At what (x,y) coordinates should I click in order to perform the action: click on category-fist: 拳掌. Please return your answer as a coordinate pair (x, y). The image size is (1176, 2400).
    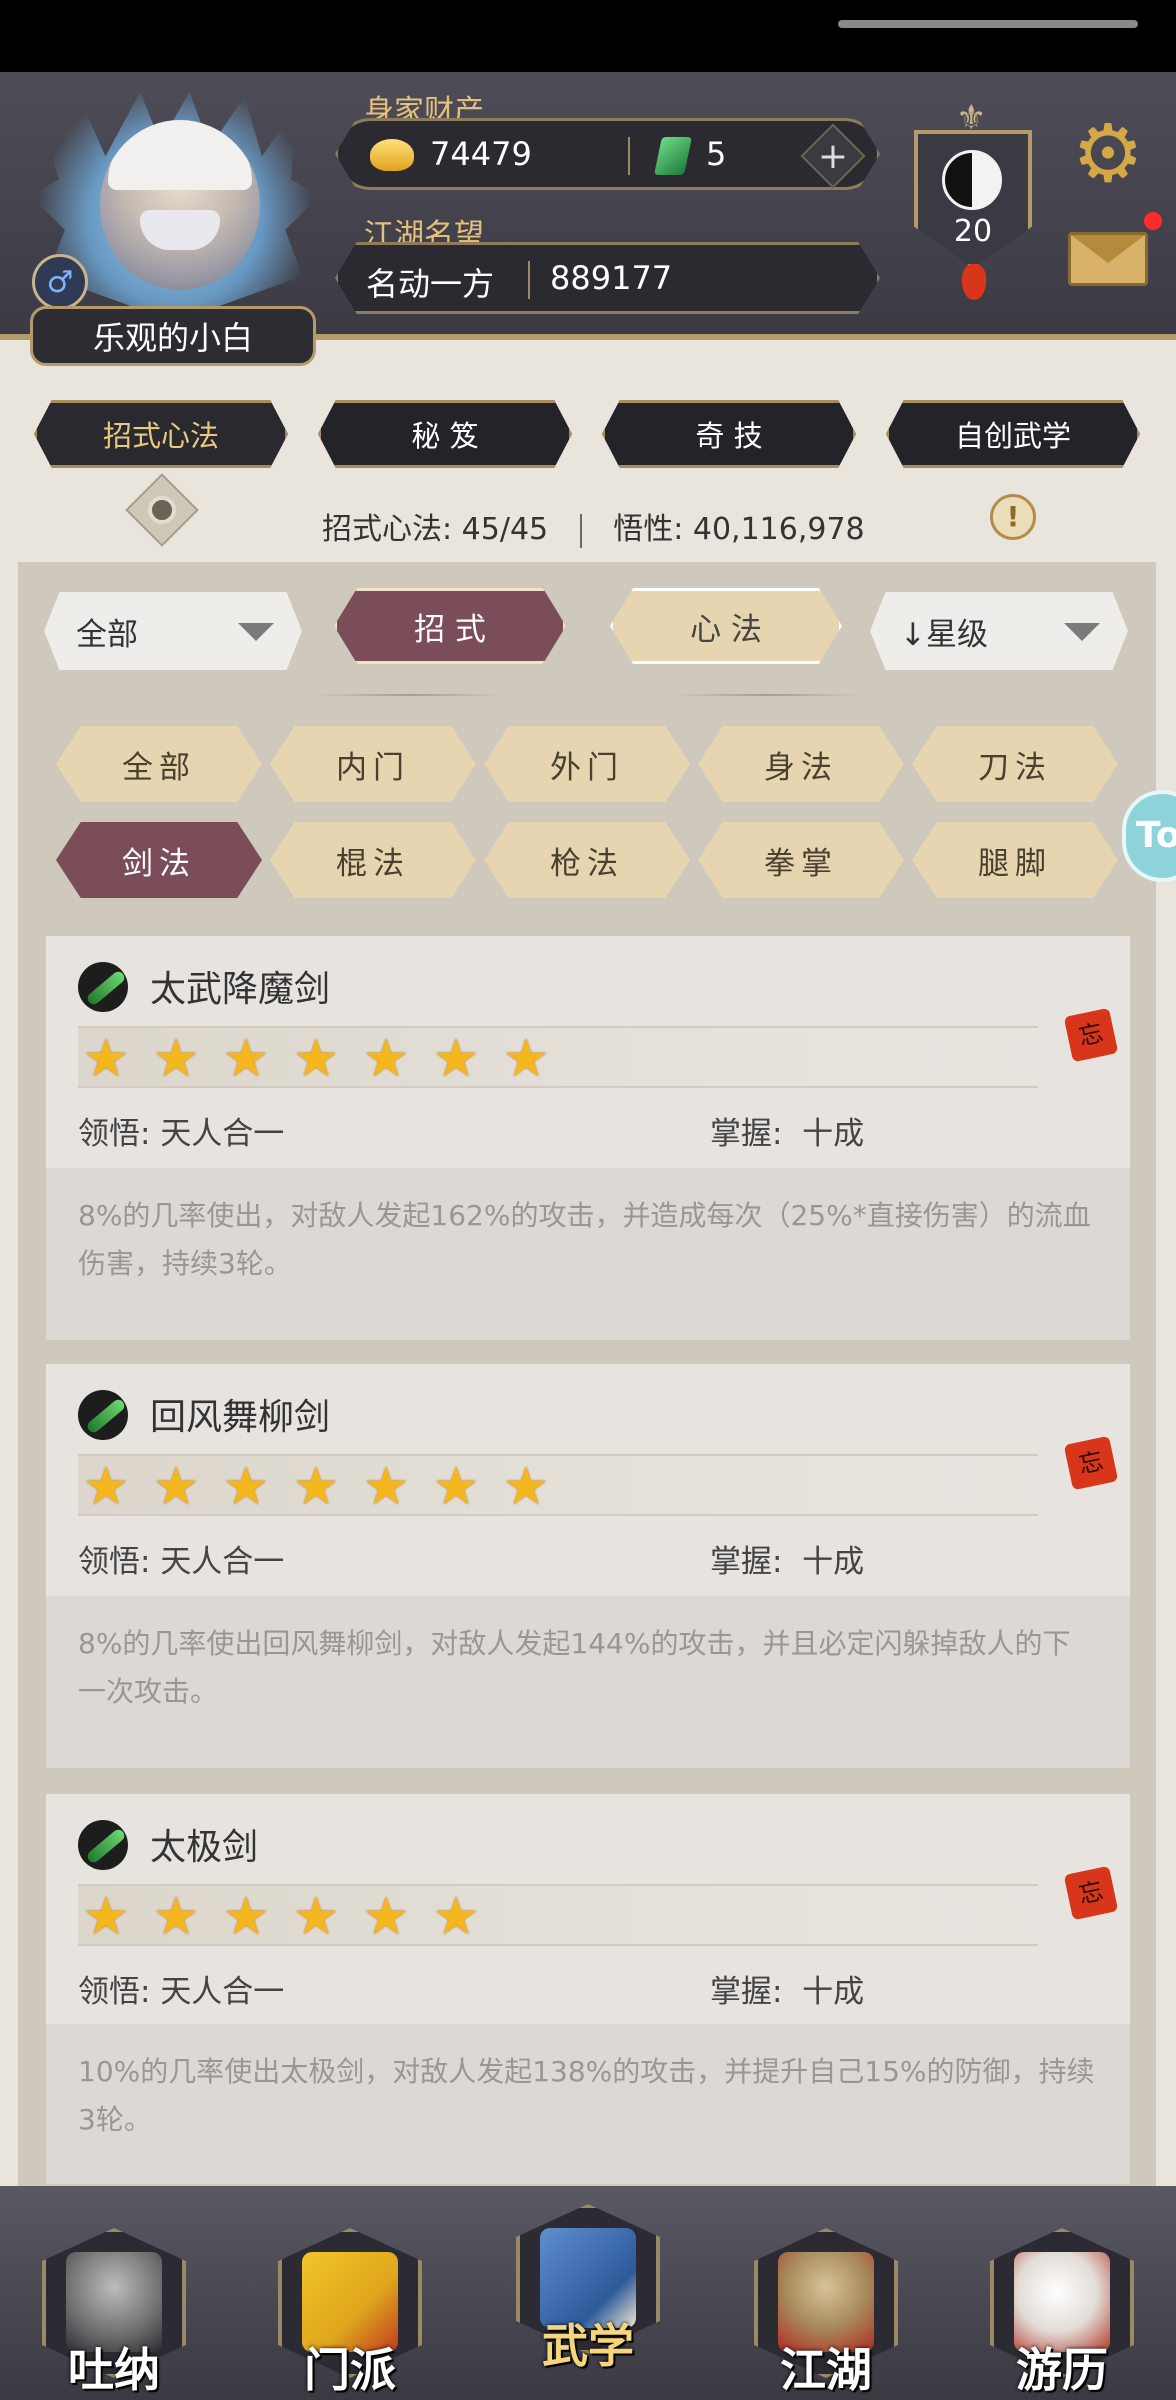
    Looking at the image, I should click on (801, 860).